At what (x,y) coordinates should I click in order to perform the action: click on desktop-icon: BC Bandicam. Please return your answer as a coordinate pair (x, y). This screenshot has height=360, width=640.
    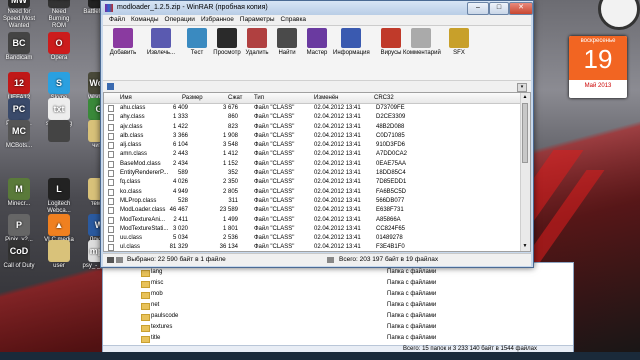
    Looking at the image, I should click on (19, 47).